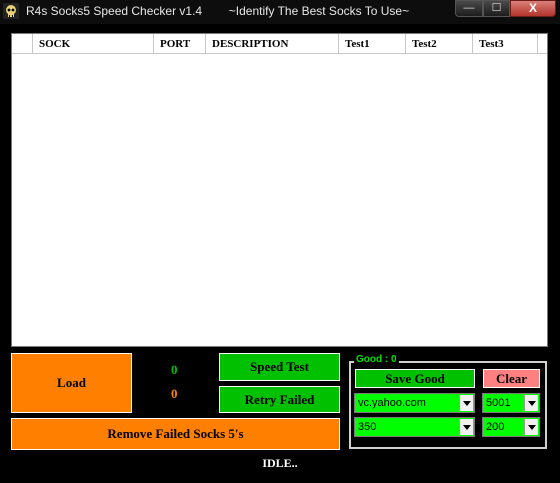 The width and height of the screenshot is (560, 483). What do you see at coordinates (495, 427) in the screenshot?
I see `count-select-value: 200` at bounding box center [495, 427].